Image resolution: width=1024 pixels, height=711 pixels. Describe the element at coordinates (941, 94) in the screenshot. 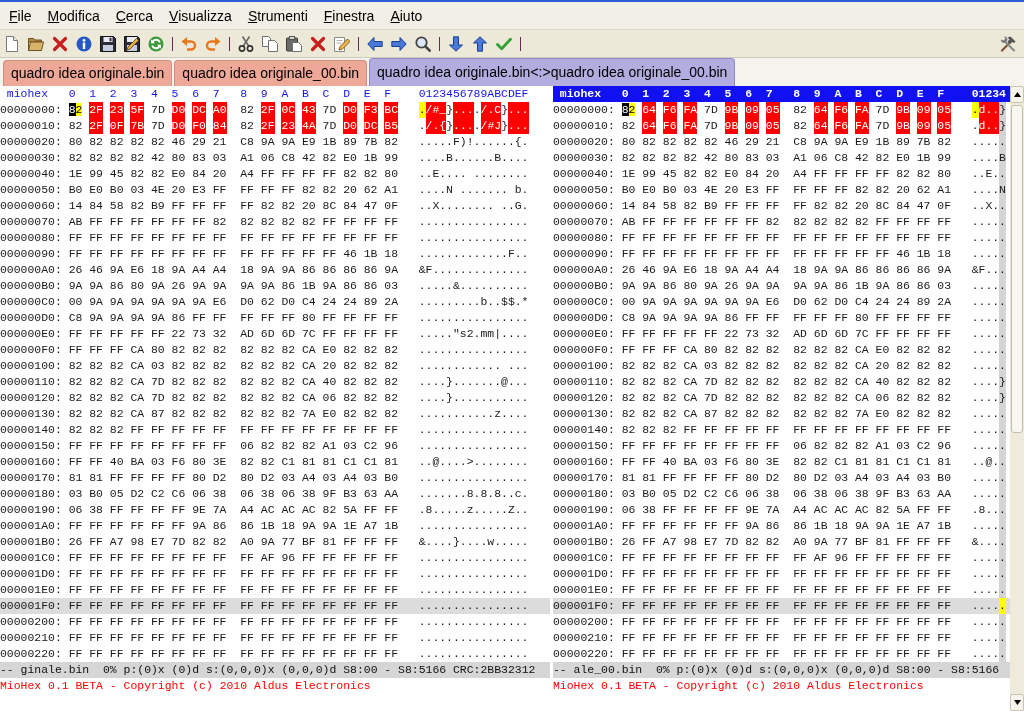

I see `column-label: F` at that location.